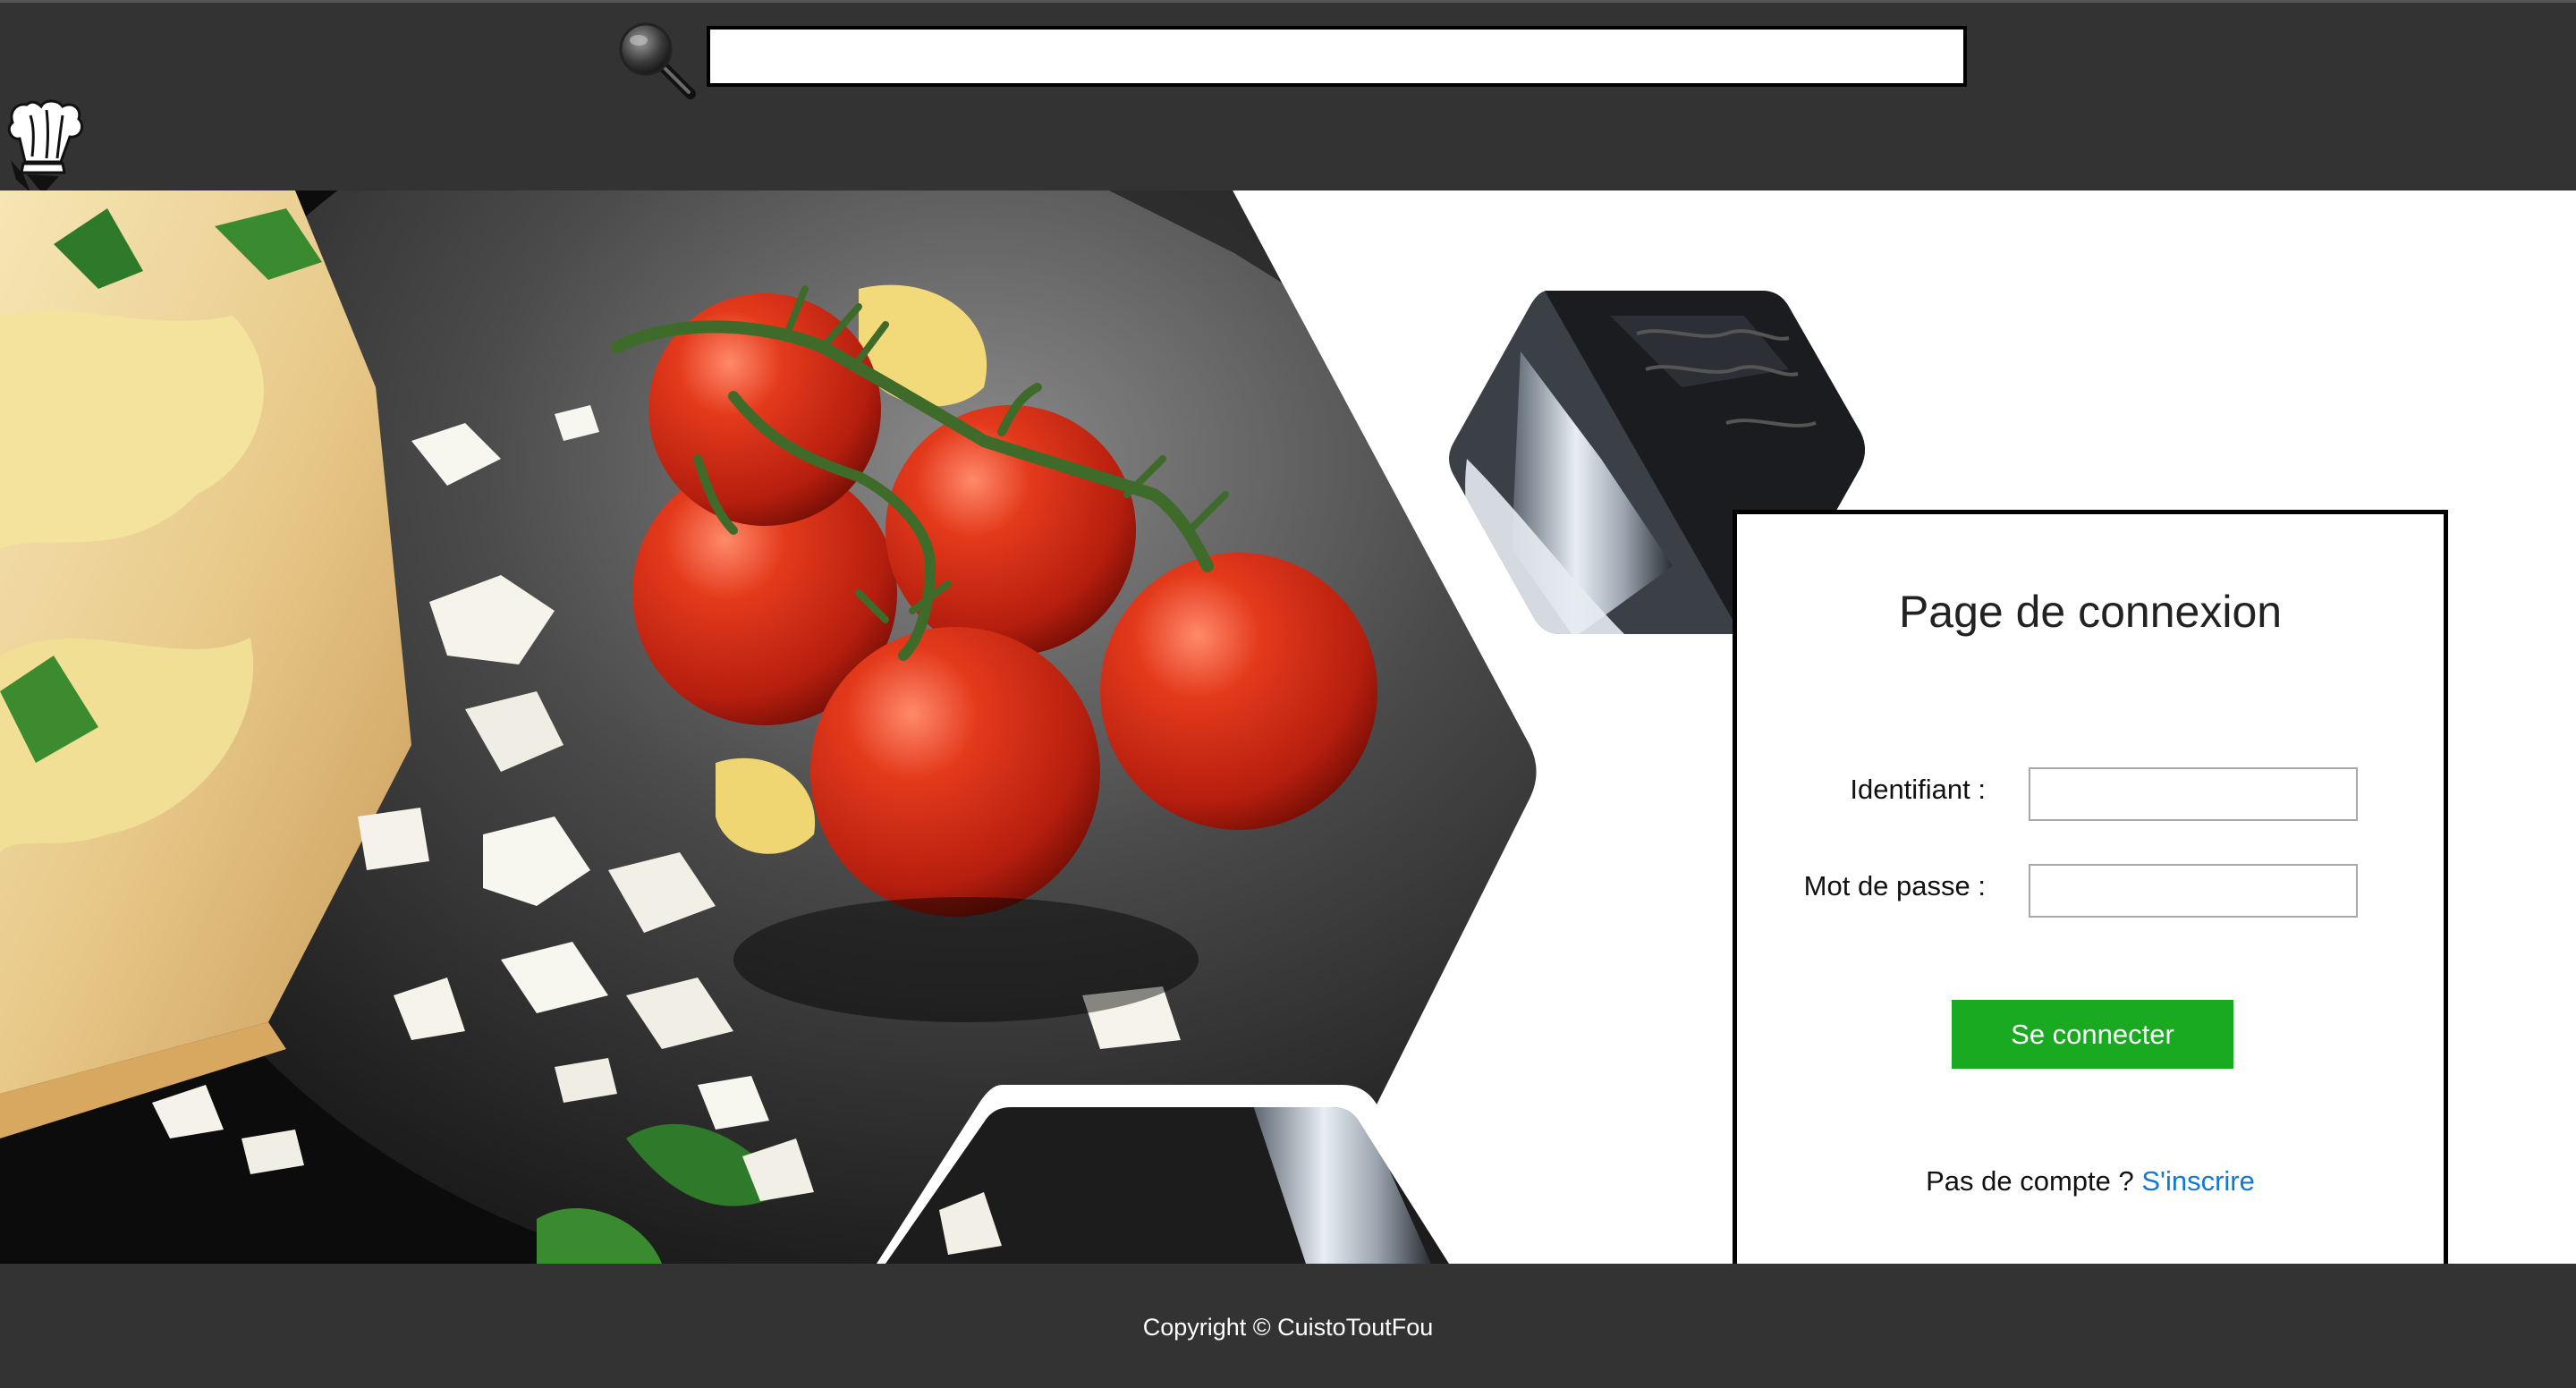  I want to click on copyright-text: Copyright © CuistoToutFou, so click(1288, 1327).